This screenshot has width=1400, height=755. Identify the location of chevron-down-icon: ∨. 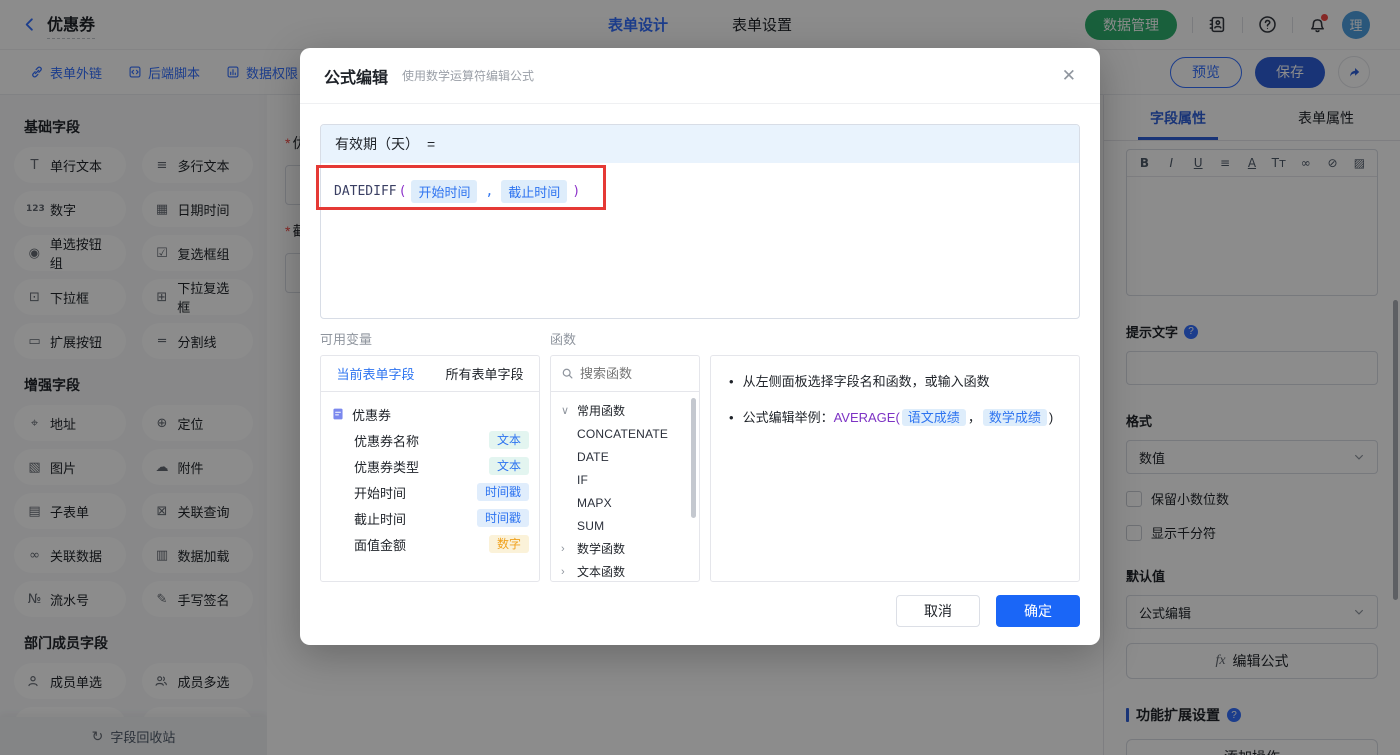
(565, 411).